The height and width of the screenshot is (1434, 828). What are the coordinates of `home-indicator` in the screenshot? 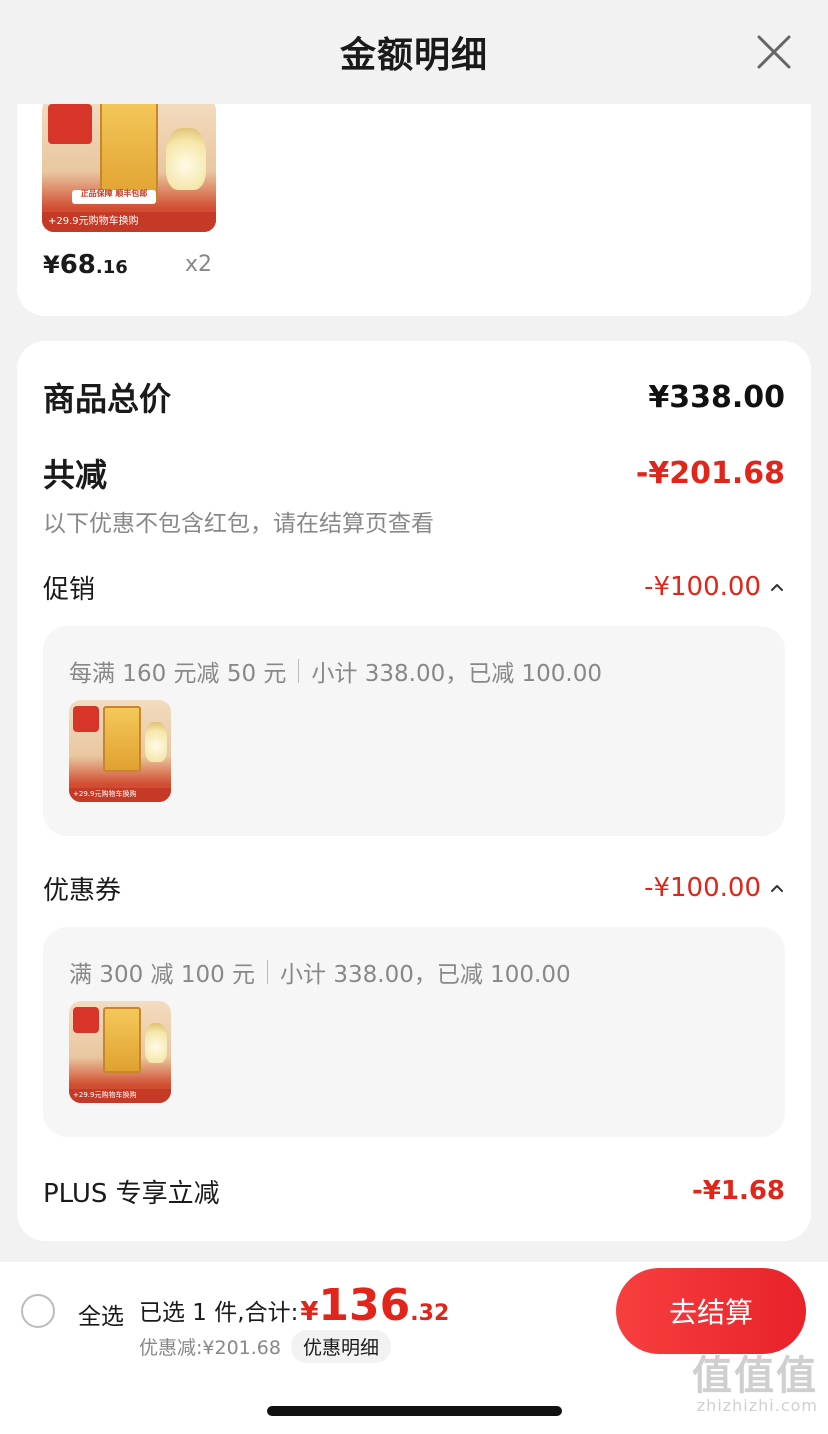 It's located at (414, 1411).